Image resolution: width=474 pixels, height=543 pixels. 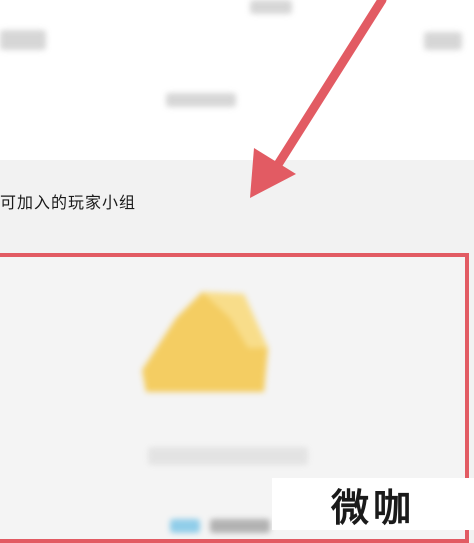 I want to click on joinable-groups-title: 可加入的玩家小组, so click(x=68, y=202).